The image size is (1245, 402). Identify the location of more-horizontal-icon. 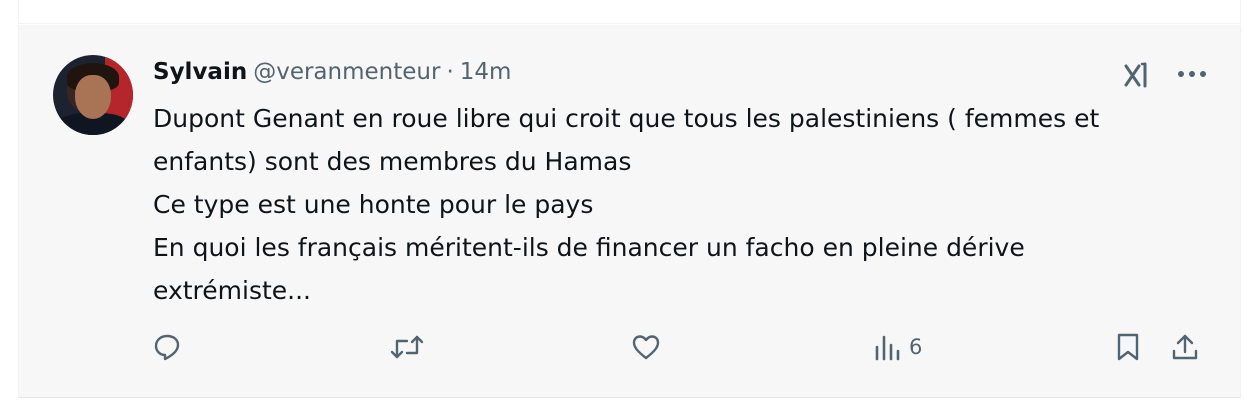
(1192, 74).